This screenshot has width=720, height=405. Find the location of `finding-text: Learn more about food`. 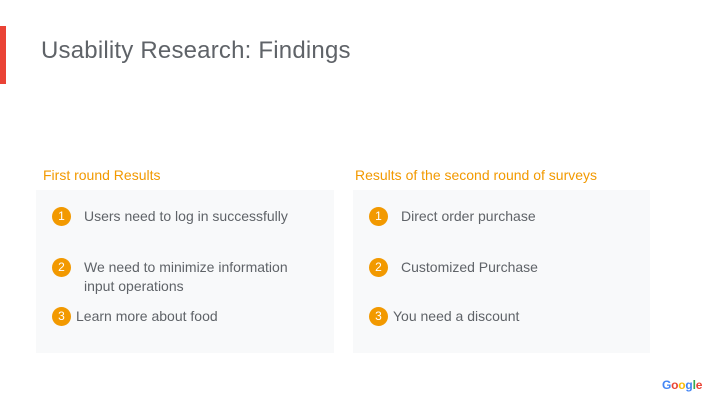

finding-text: Learn more about food is located at coordinates (147, 316).